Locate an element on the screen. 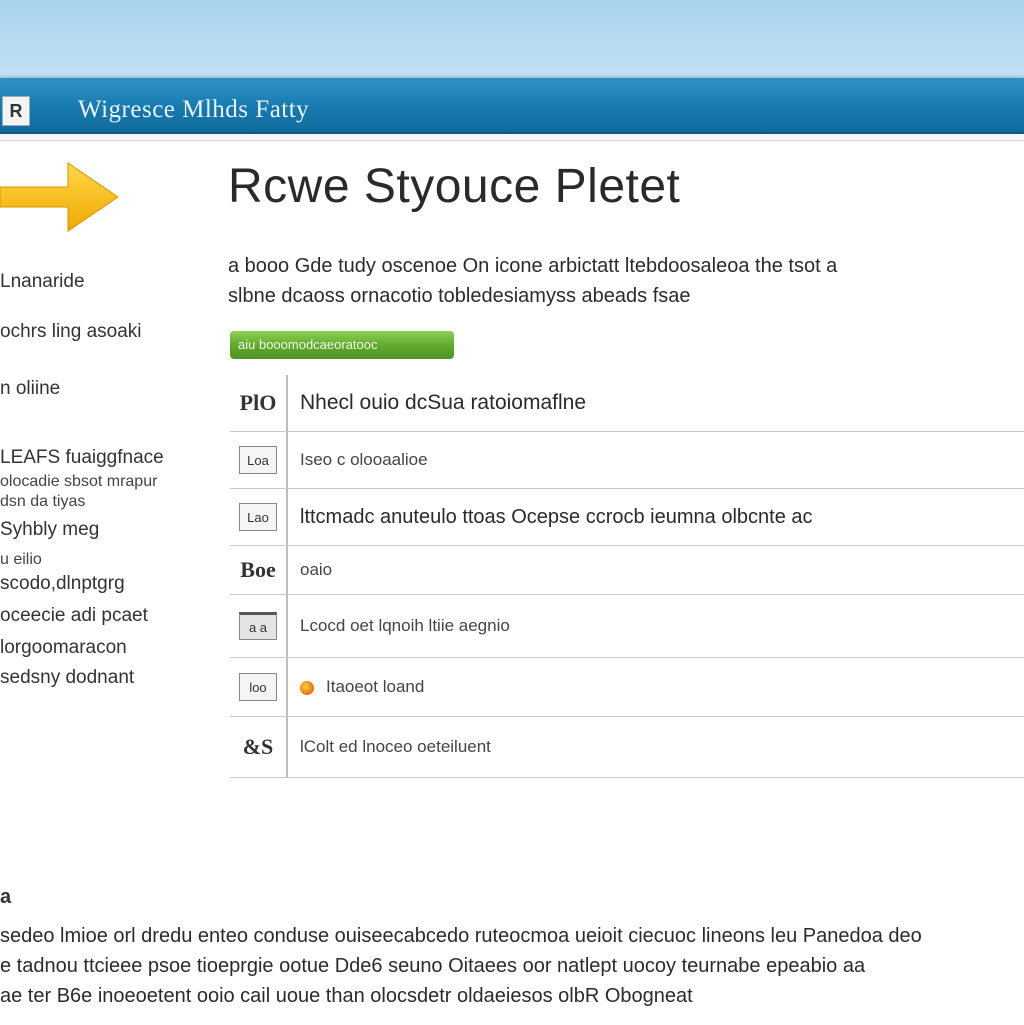 This screenshot has width=1024, height=1025. list-item: a a Lcocd oet lqnoih ltiie aegnio is located at coordinates (627, 626).